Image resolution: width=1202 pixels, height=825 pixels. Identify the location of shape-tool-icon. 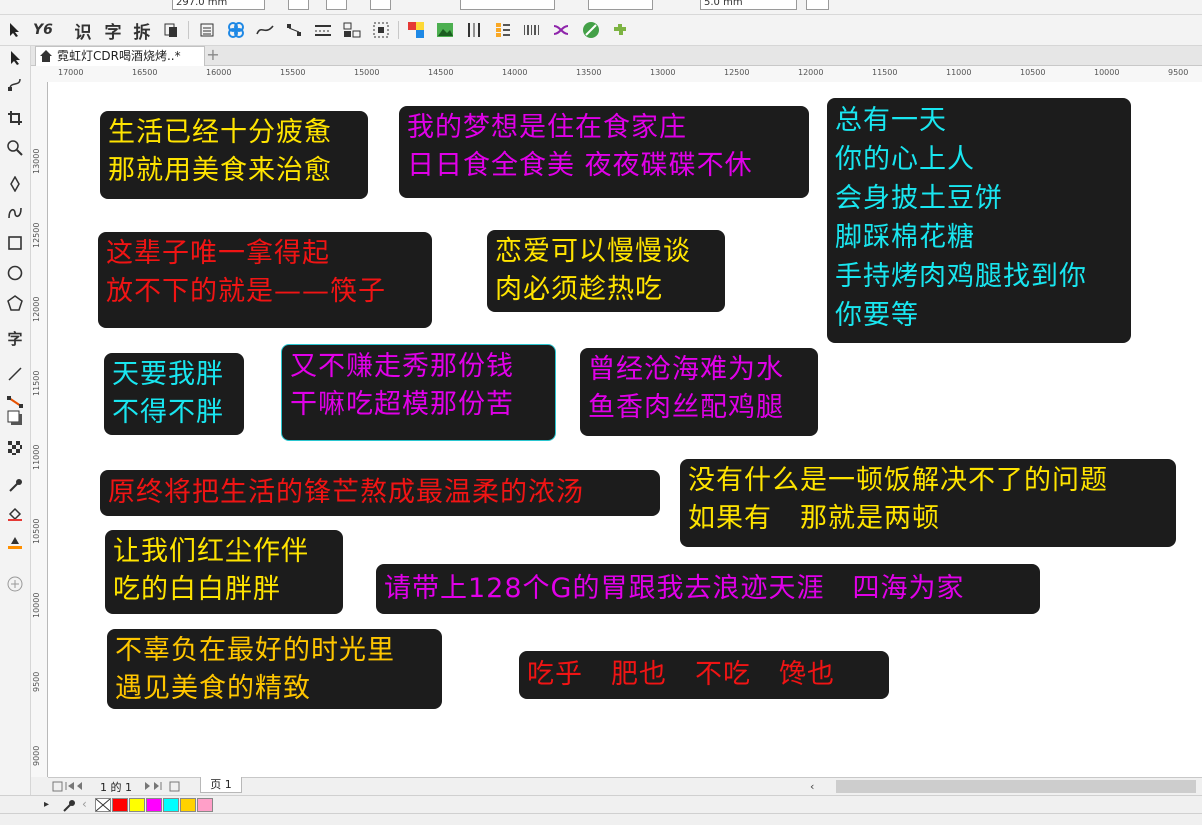
(15, 84).